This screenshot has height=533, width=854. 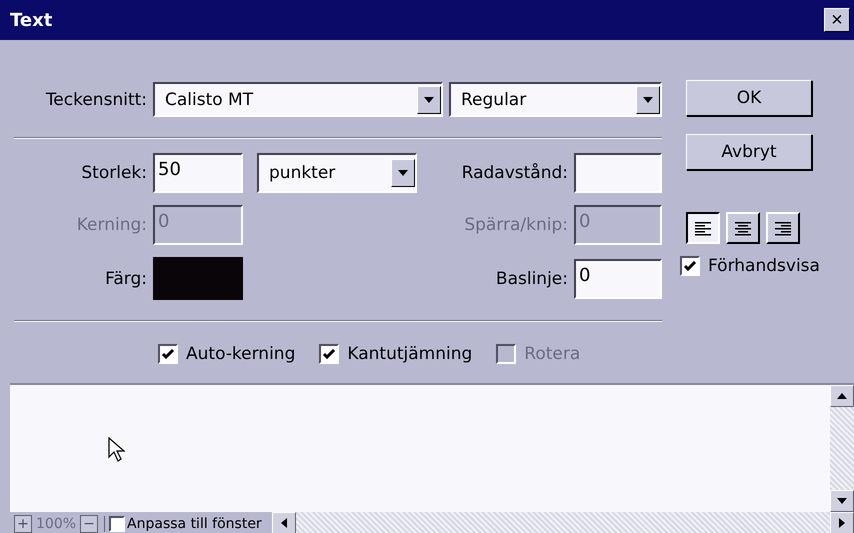 What do you see at coordinates (125, 278) in the screenshot?
I see `field-label: Färg:` at bounding box center [125, 278].